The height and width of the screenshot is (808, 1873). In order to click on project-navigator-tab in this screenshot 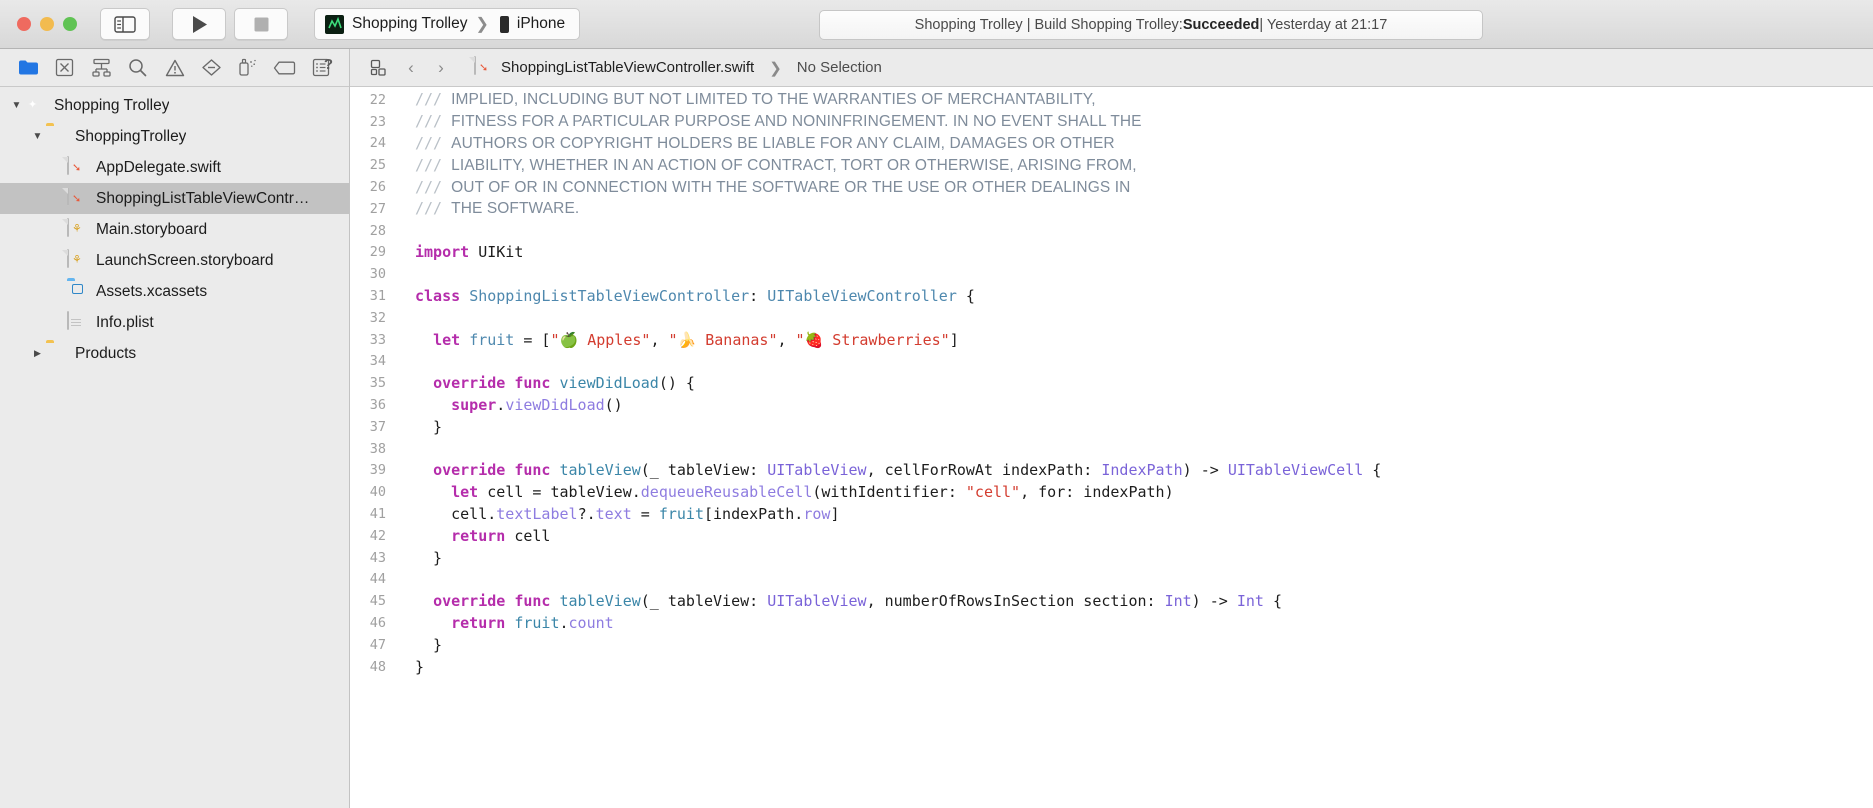, I will do `click(28, 68)`.